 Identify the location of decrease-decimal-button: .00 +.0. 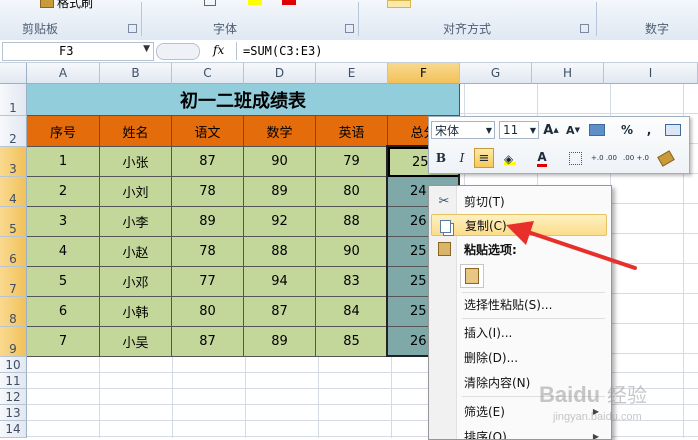
(636, 158).